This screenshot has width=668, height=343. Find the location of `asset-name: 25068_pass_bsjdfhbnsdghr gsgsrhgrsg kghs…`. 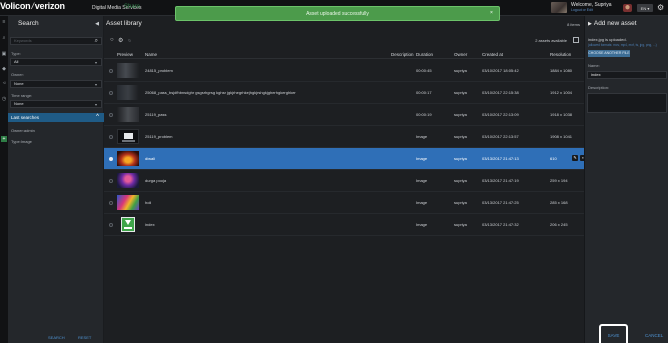

asset-name: 25068_pass_bsjdfhbnsdghr gsgsrhgrsg kghs… is located at coordinates (220, 92).